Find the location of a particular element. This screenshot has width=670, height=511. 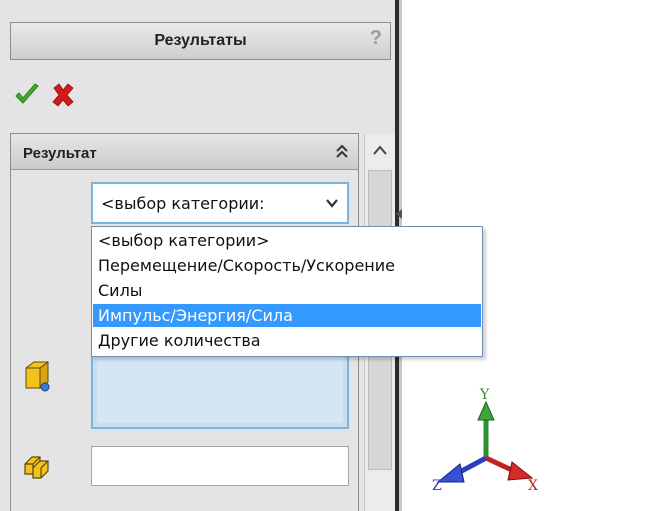

cancel-button is located at coordinates (63, 95).